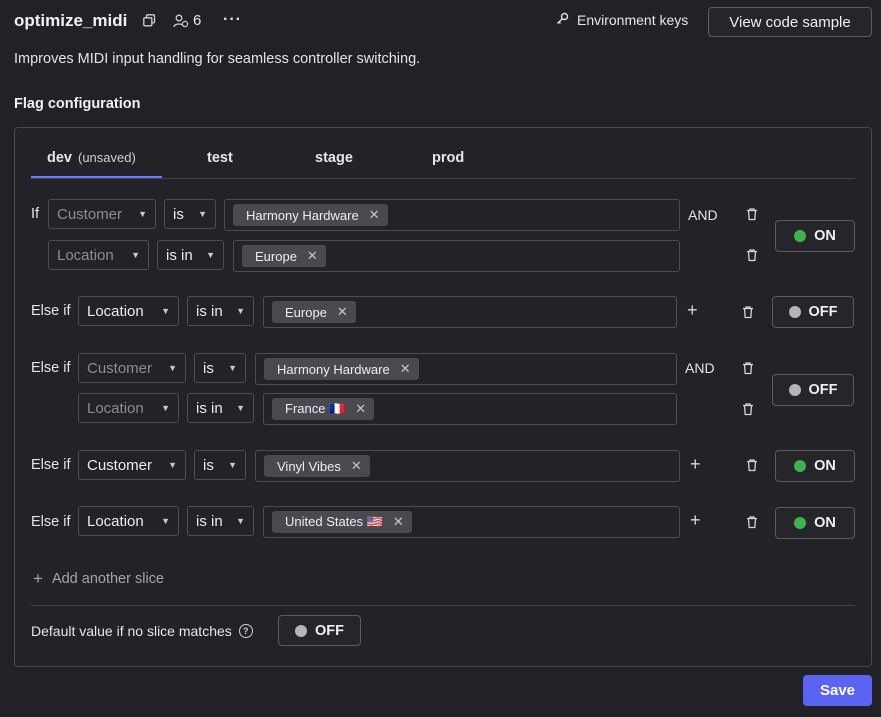 The image size is (881, 717). I want to click on tab-stage: stage, so click(334, 158).